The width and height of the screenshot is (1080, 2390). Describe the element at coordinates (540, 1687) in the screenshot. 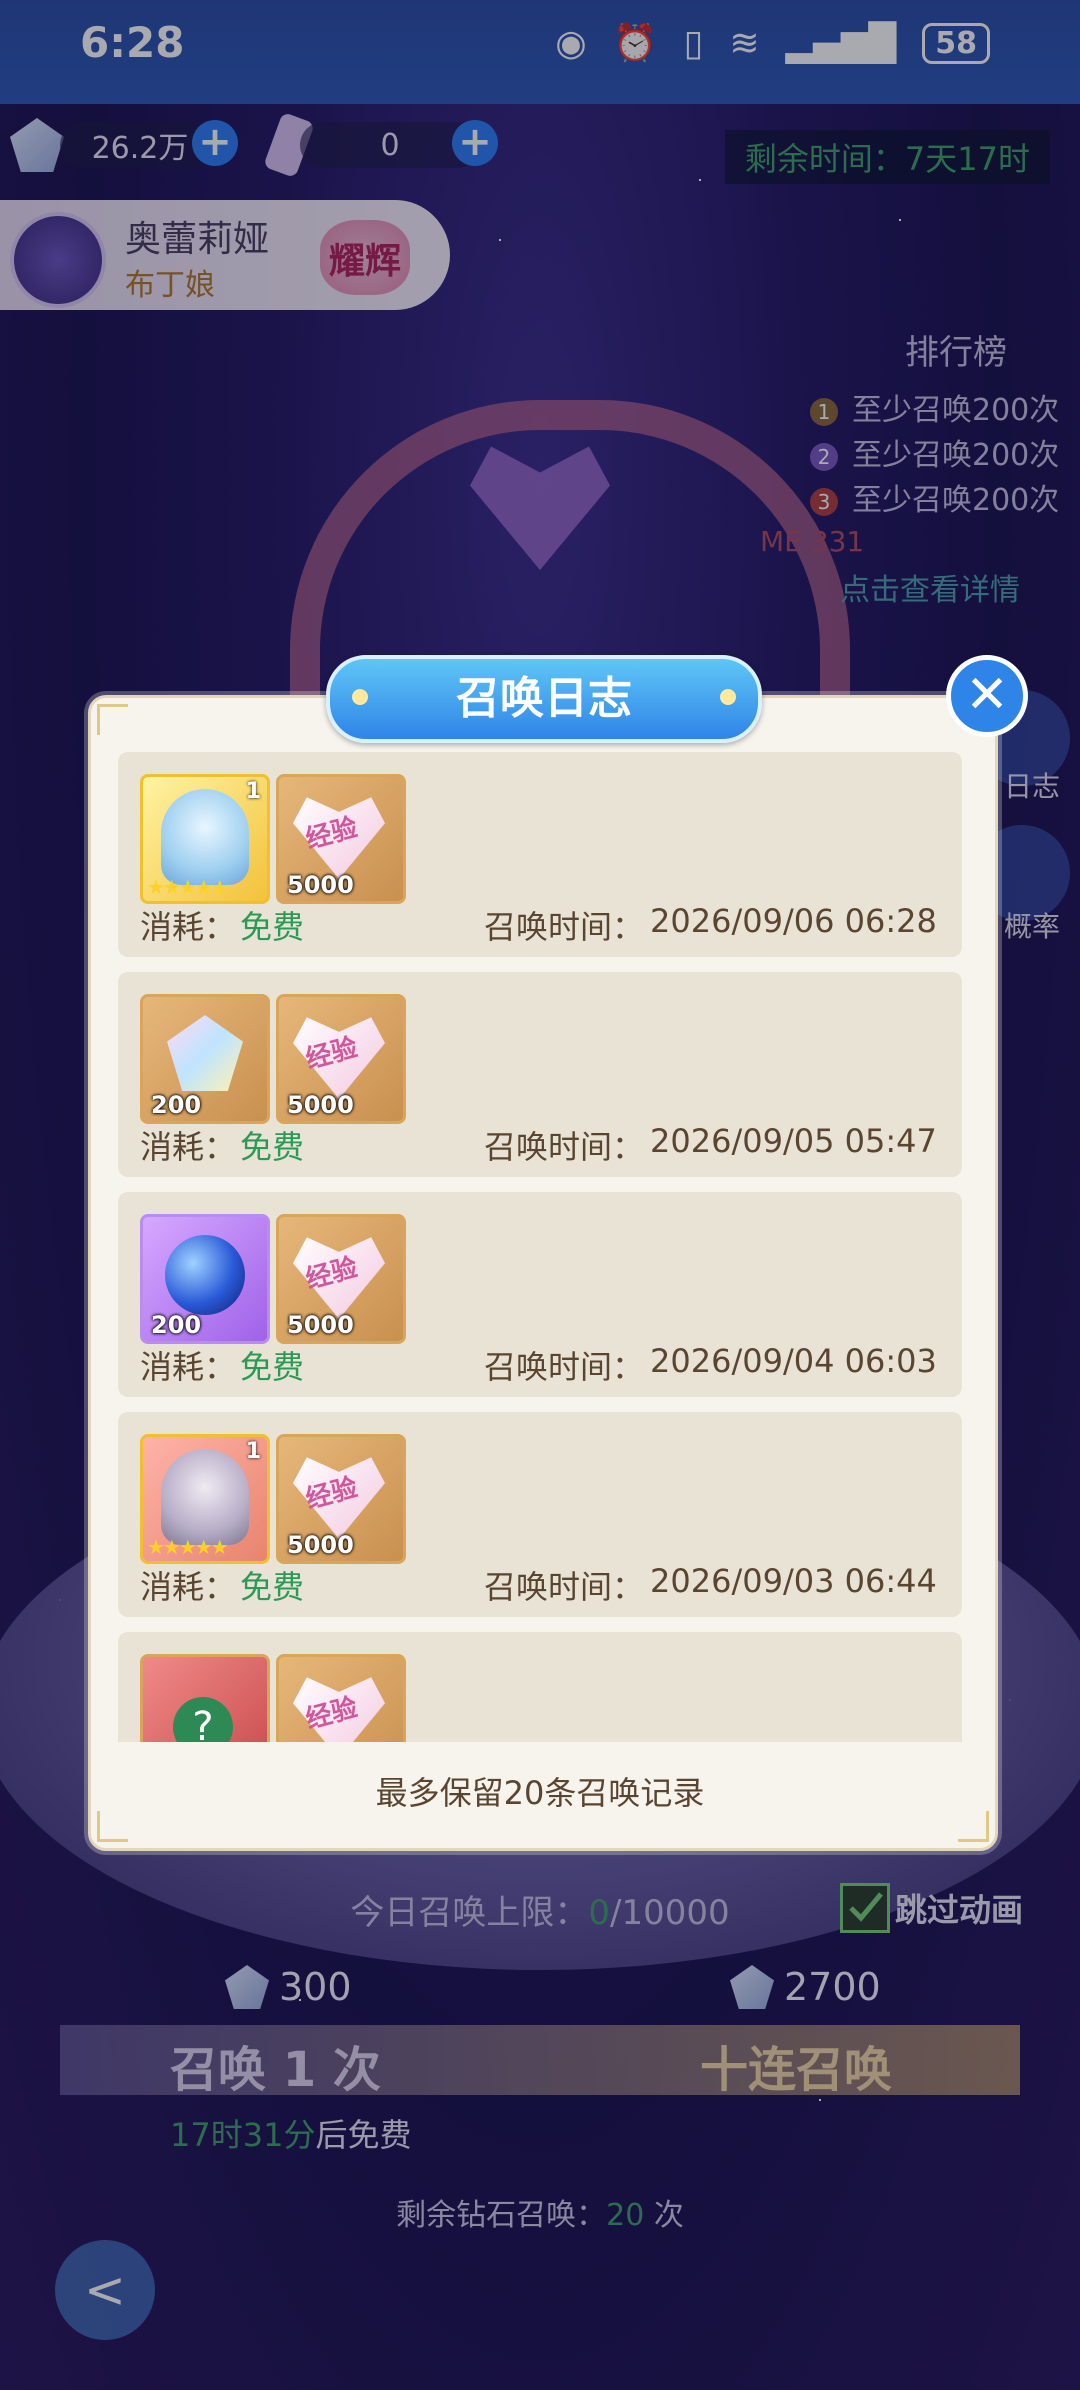

I see `log-entry: ? 经验` at that location.